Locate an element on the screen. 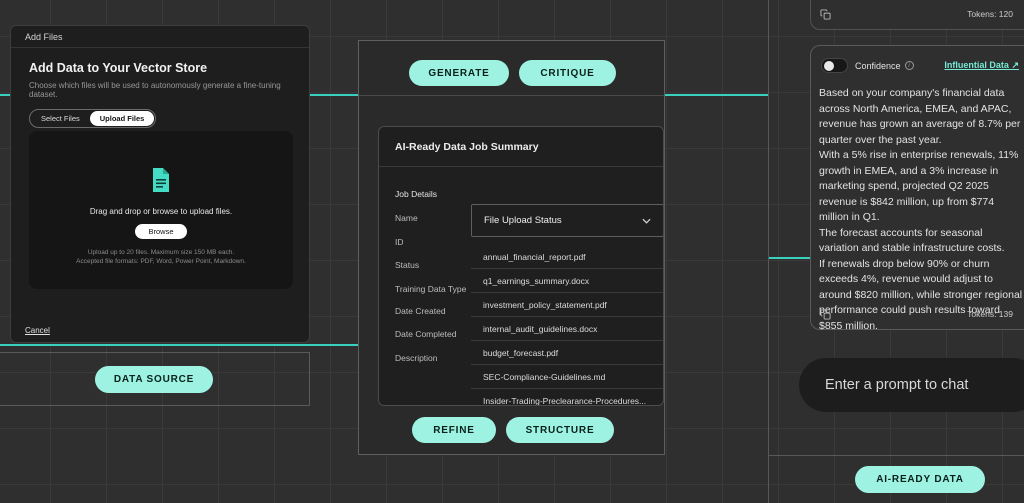 The width and height of the screenshot is (1024, 503). modal-header-title: Add Files is located at coordinates (44, 36).